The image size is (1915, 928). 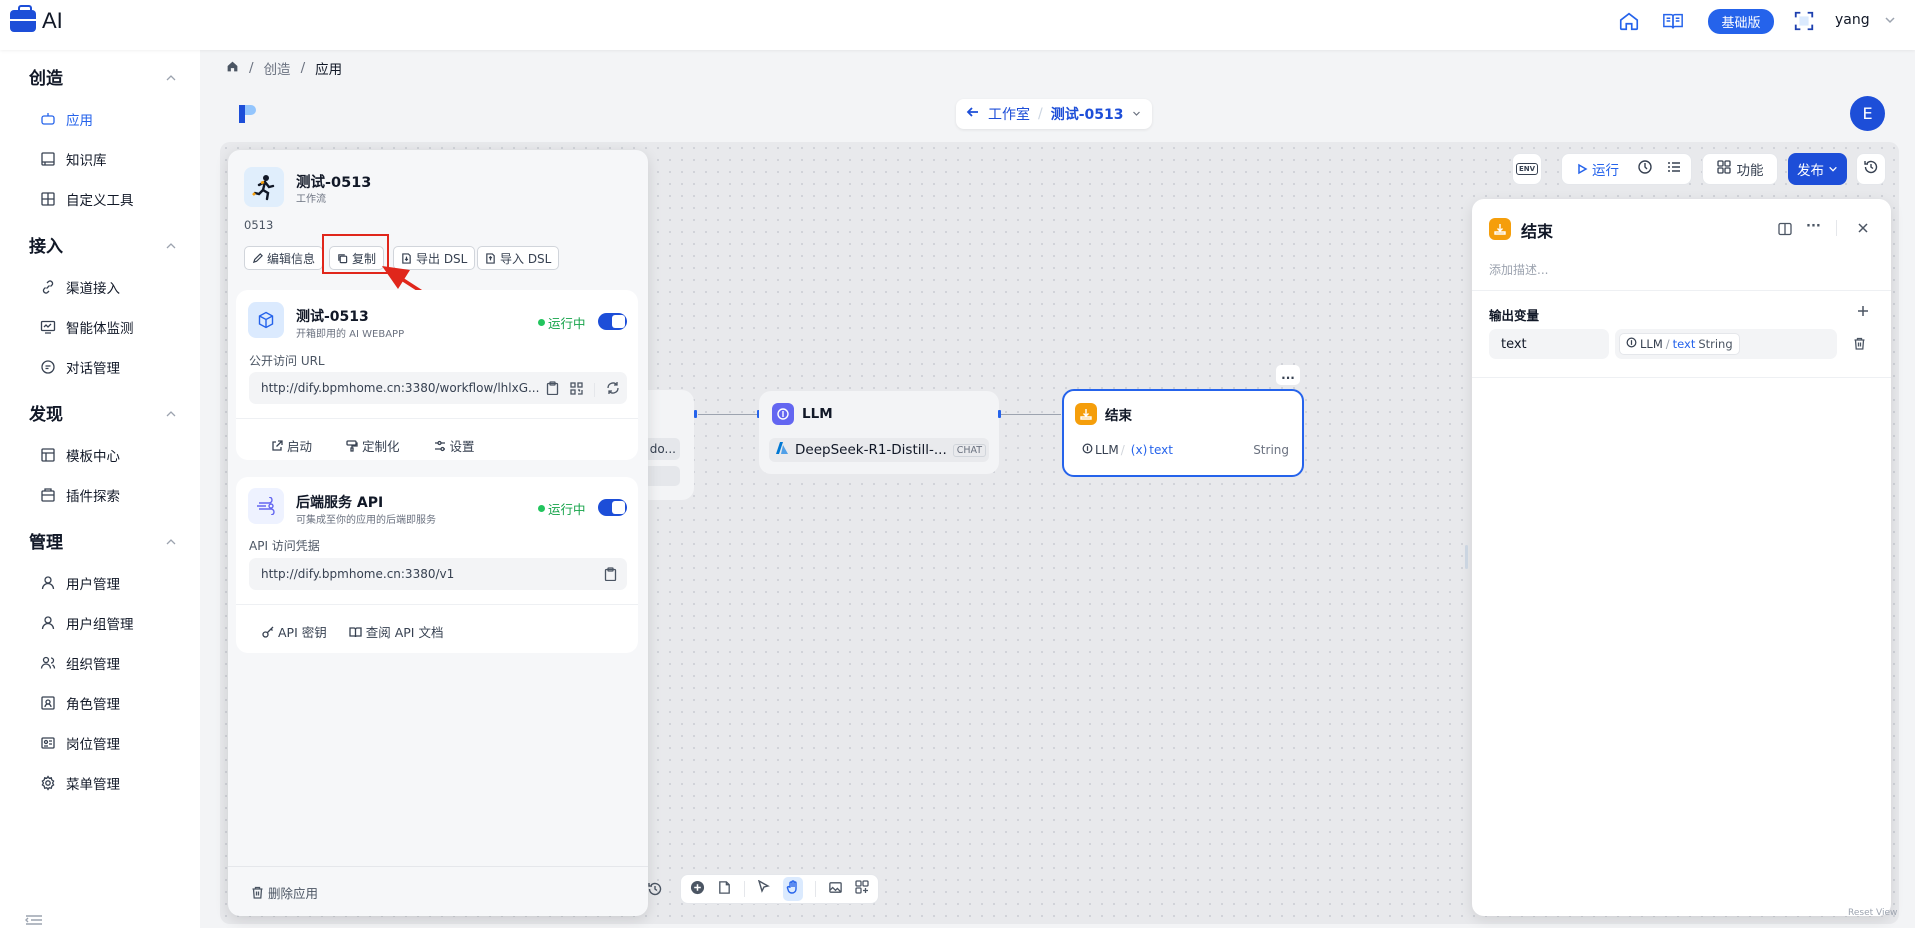 I want to click on book-open-icon, so click(x=355, y=631).